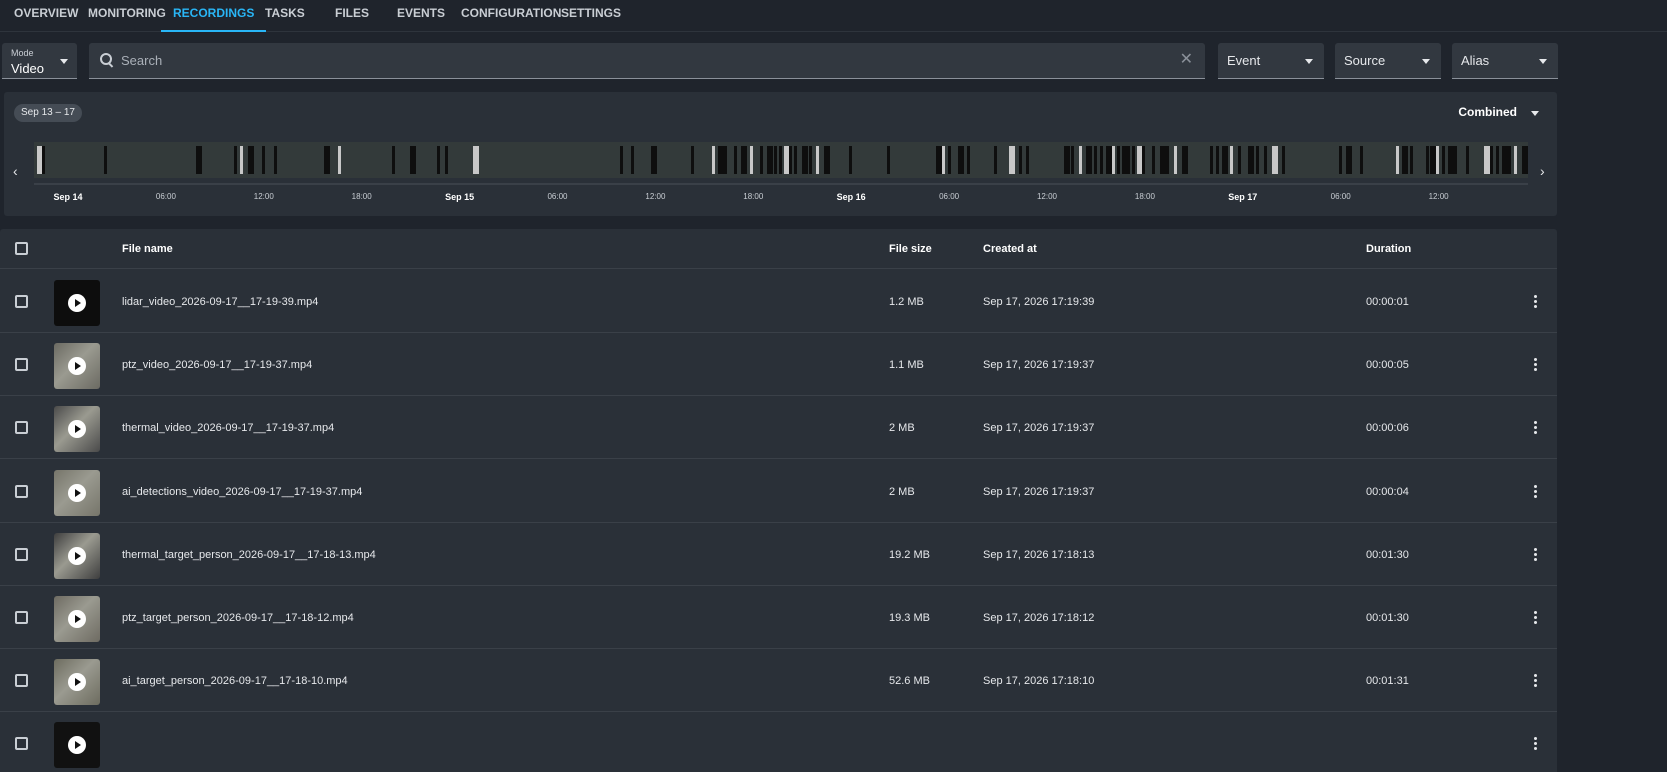  I want to click on tab-overview: OVERVIEW, so click(46, 16).